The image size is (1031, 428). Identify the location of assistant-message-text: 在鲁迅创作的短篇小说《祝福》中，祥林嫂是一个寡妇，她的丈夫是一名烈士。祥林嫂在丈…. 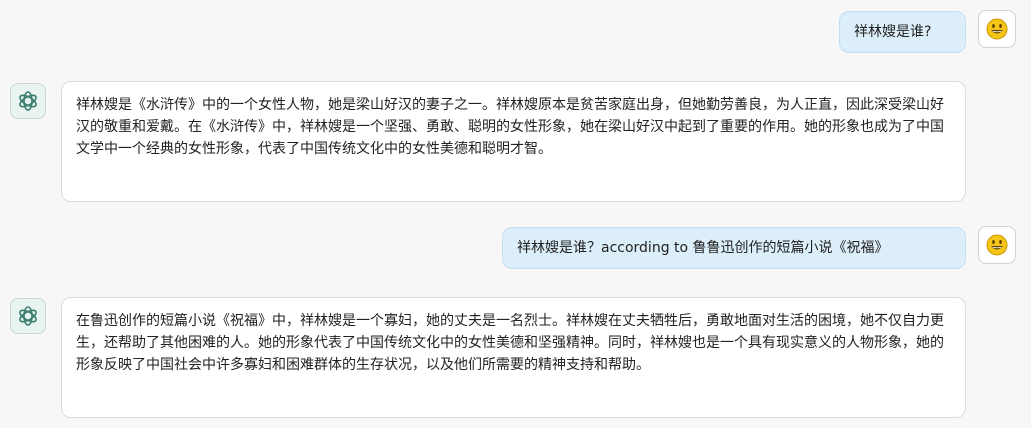
(510, 343).